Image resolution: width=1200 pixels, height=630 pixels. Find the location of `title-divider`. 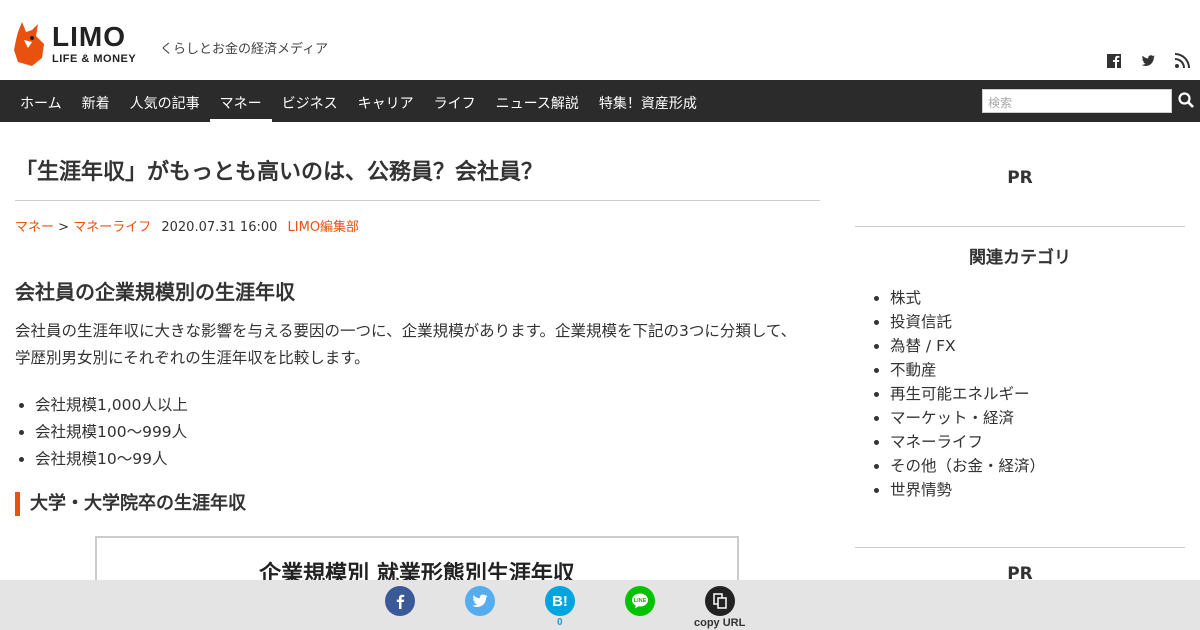

title-divider is located at coordinates (417, 200).